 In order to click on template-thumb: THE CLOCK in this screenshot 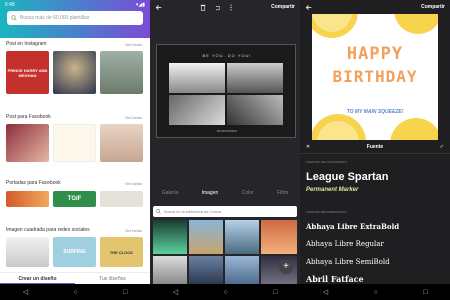, I will do `click(121, 252)`.